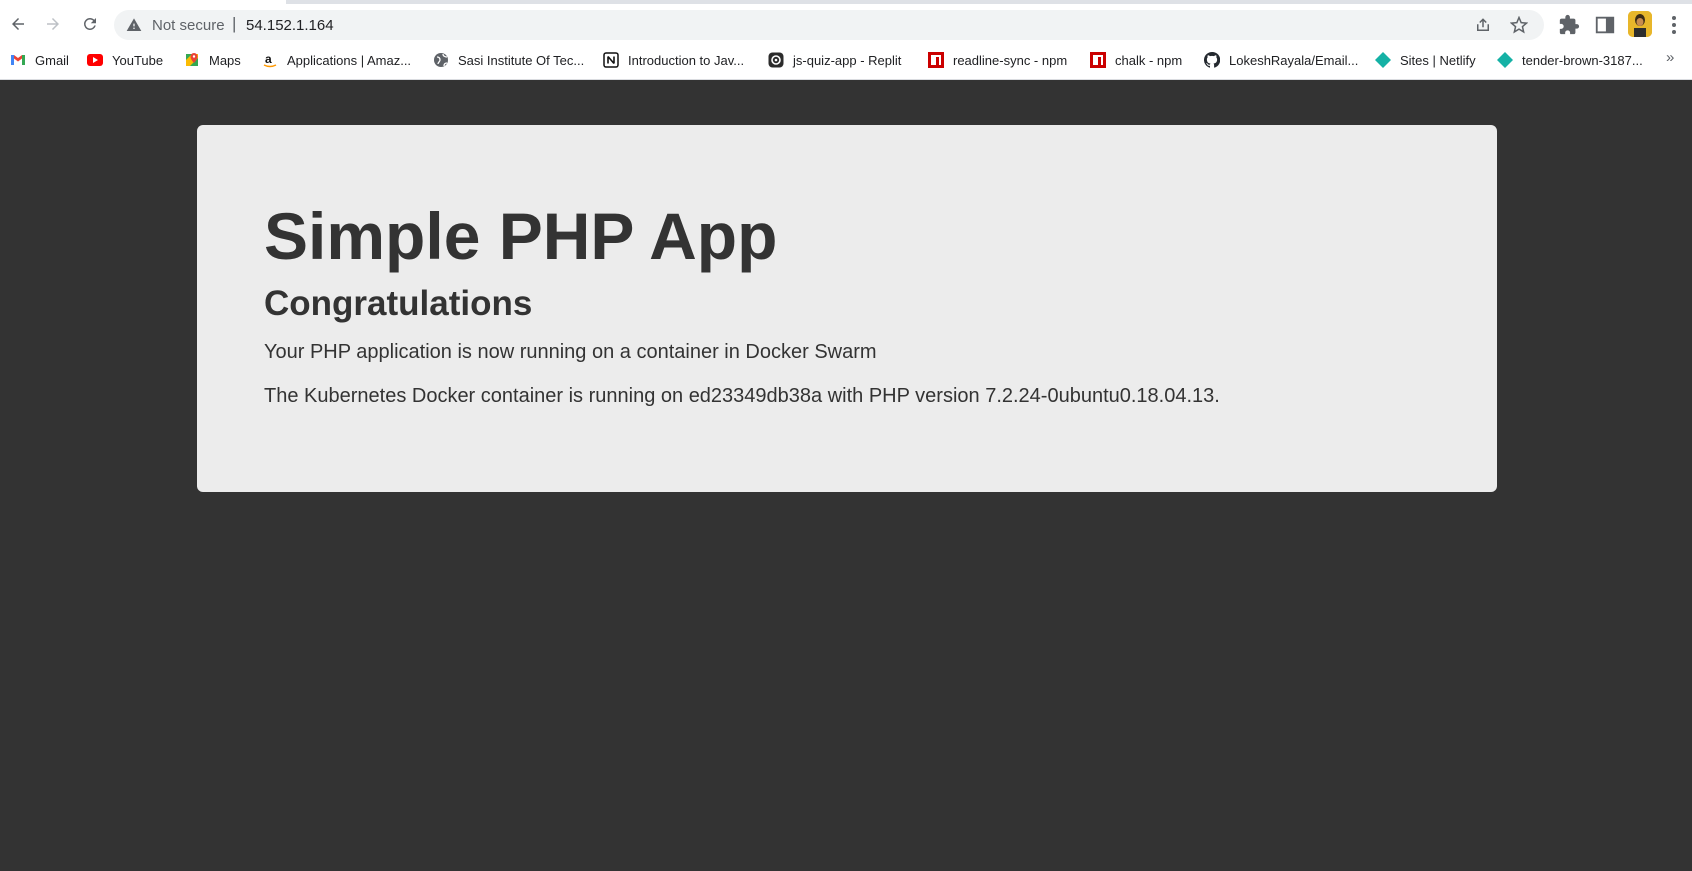 The width and height of the screenshot is (1692, 871). What do you see at coordinates (1569, 25) in the screenshot?
I see `extensions-icon` at bounding box center [1569, 25].